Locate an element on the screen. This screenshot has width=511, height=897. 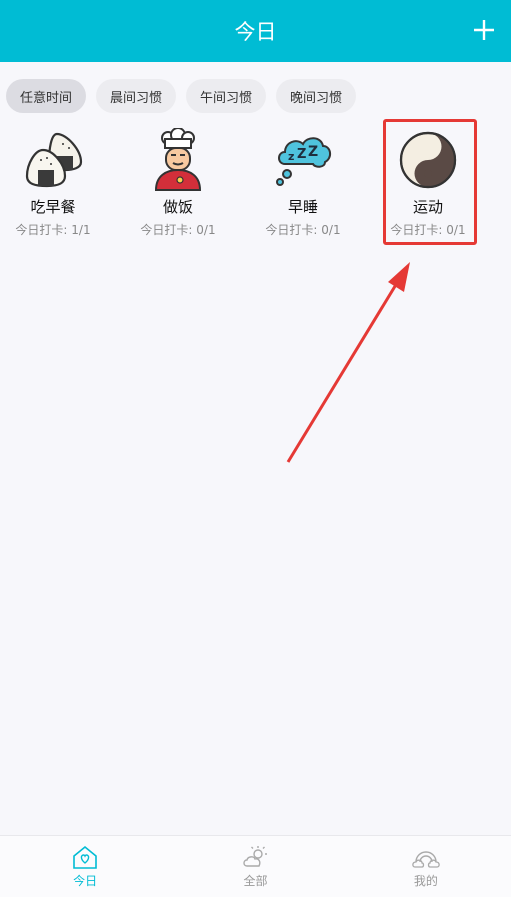
sun-cloud-icon is located at coordinates (255, 856).